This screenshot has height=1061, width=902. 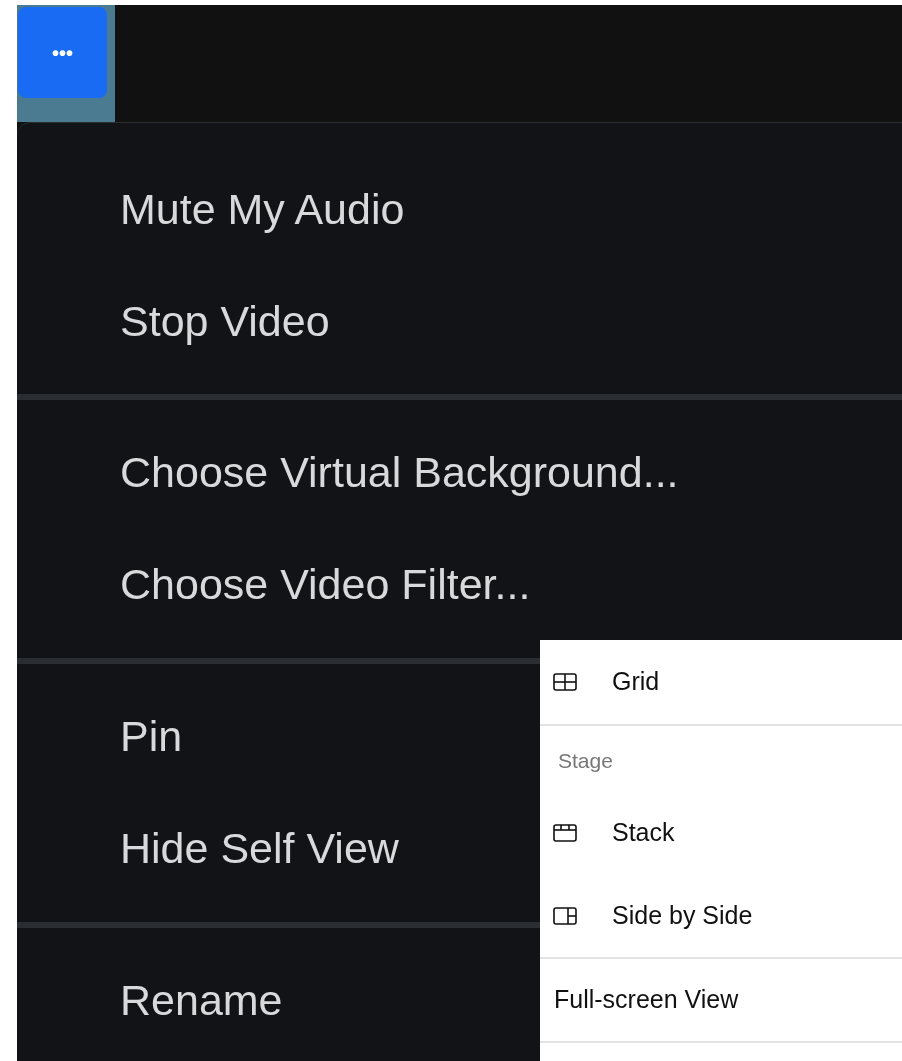 What do you see at coordinates (585, 760) in the screenshot?
I see `section-header: Stage` at bounding box center [585, 760].